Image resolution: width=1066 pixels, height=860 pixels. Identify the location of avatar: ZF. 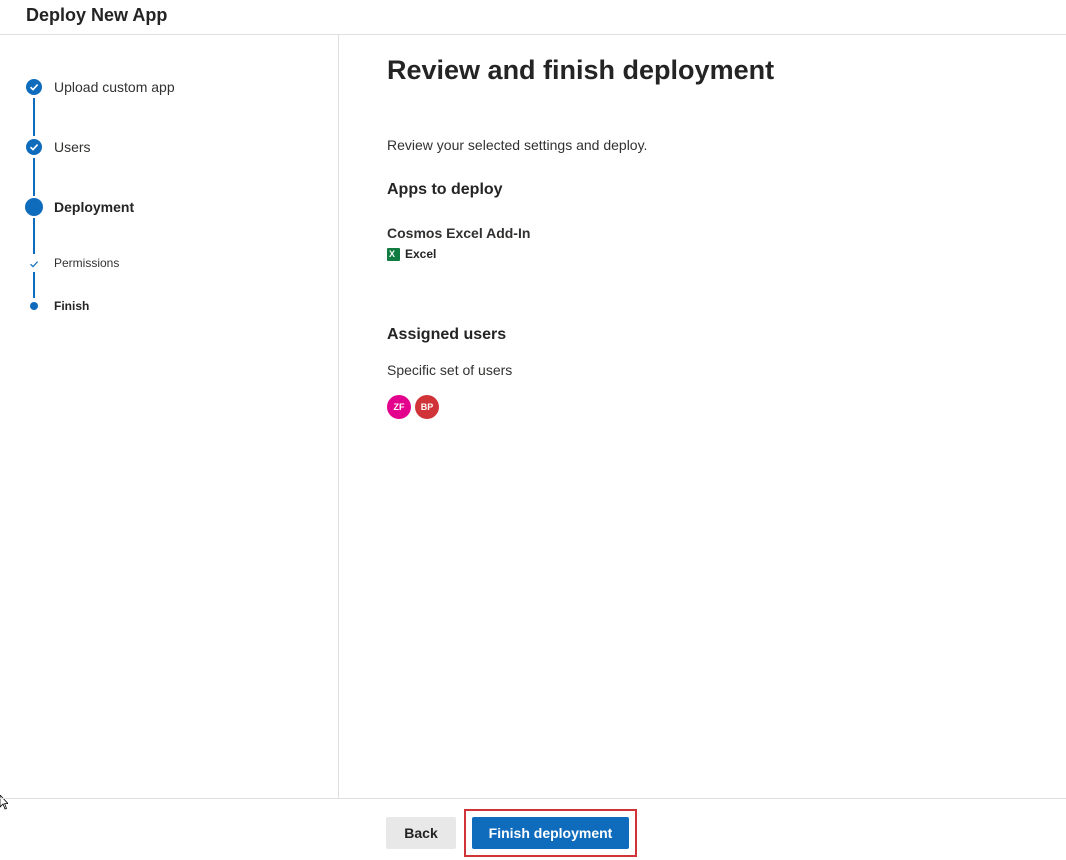
(399, 407).